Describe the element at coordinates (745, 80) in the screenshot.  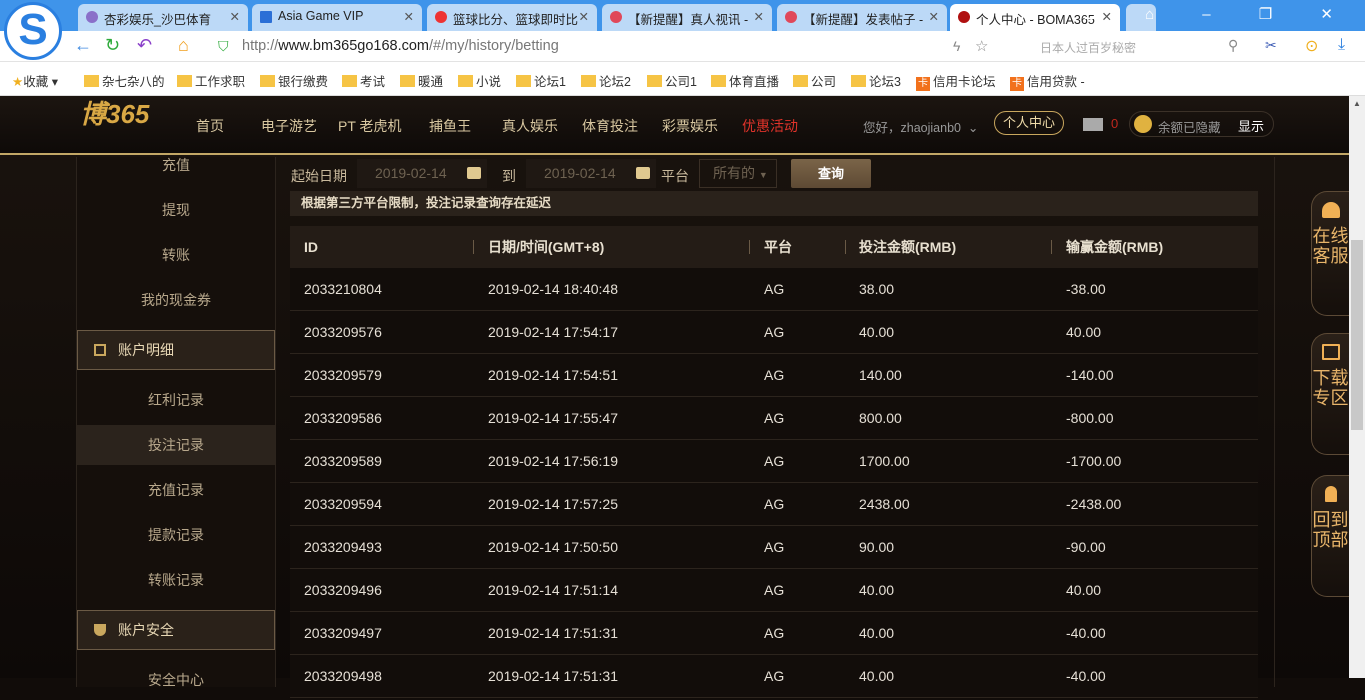
I see `bookmark: 体育直播` at that location.